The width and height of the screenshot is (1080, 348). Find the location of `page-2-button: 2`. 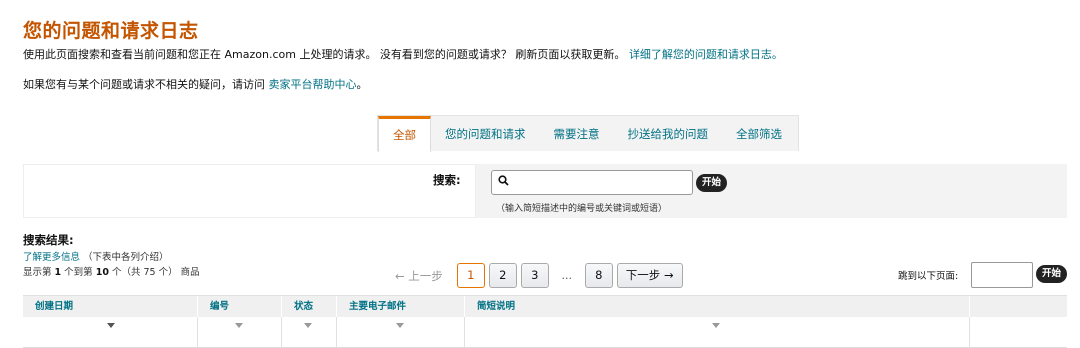

page-2-button: 2 is located at coordinates (502, 275).